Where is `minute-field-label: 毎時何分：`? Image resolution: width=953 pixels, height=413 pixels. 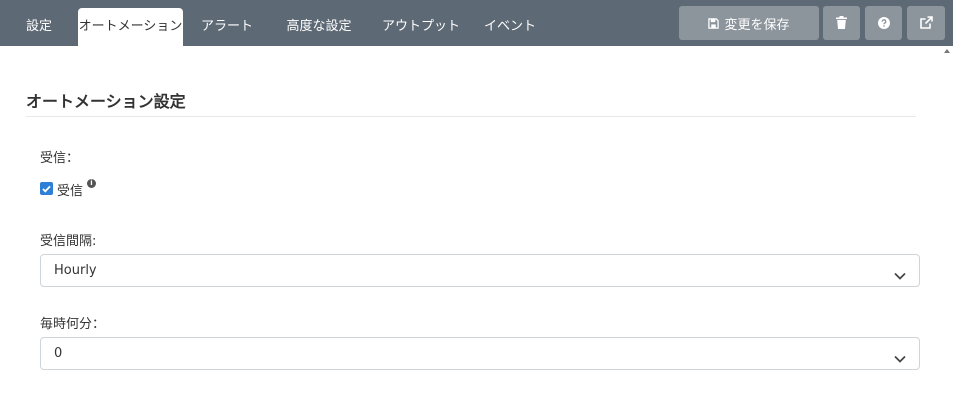
minute-field-label: 毎時何分： is located at coordinates (73, 324).